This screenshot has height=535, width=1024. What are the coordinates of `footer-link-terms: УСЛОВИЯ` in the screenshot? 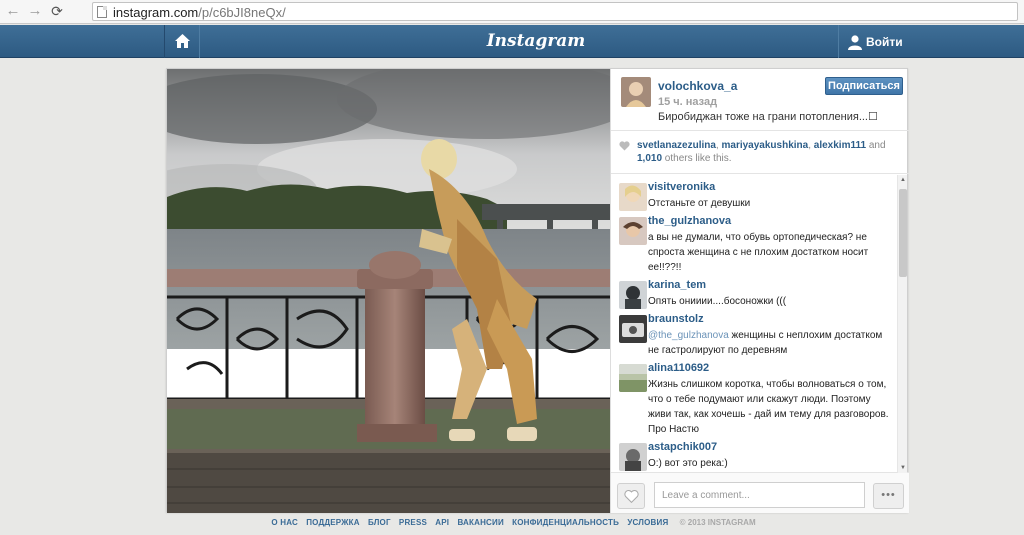 It's located at (647, 522).